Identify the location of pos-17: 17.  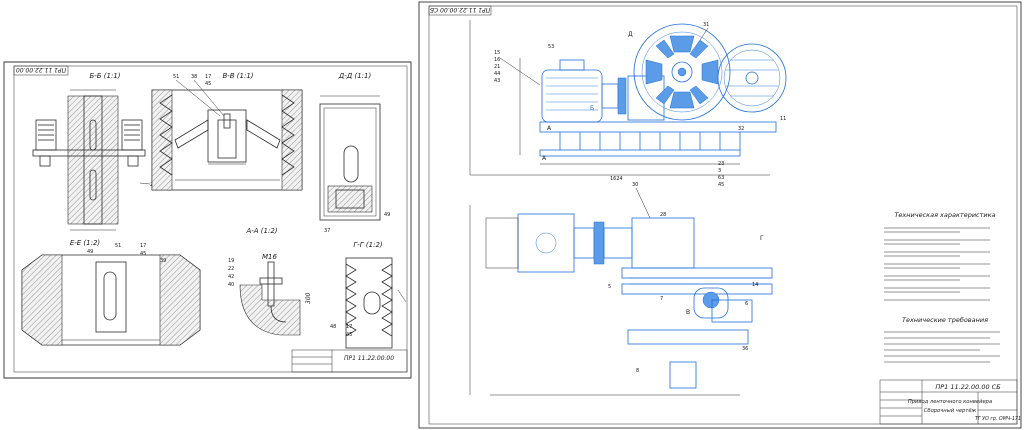
(208, 77).